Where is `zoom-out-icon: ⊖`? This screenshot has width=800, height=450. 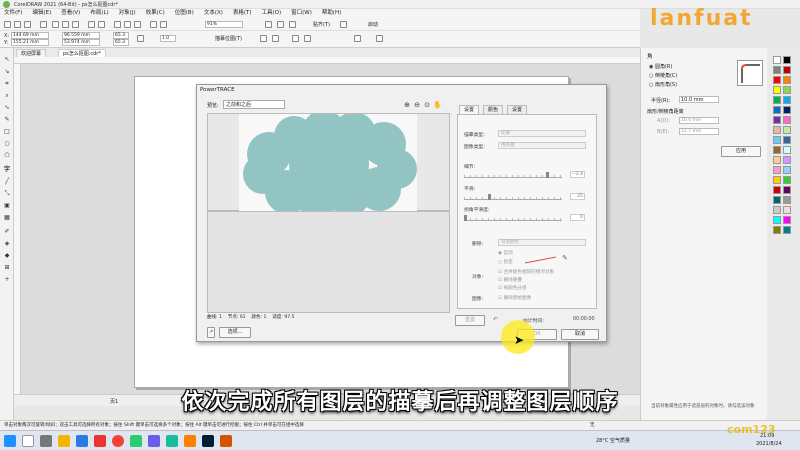
zoom-out-icon: ⊖ is located at coordinates (417, 105).